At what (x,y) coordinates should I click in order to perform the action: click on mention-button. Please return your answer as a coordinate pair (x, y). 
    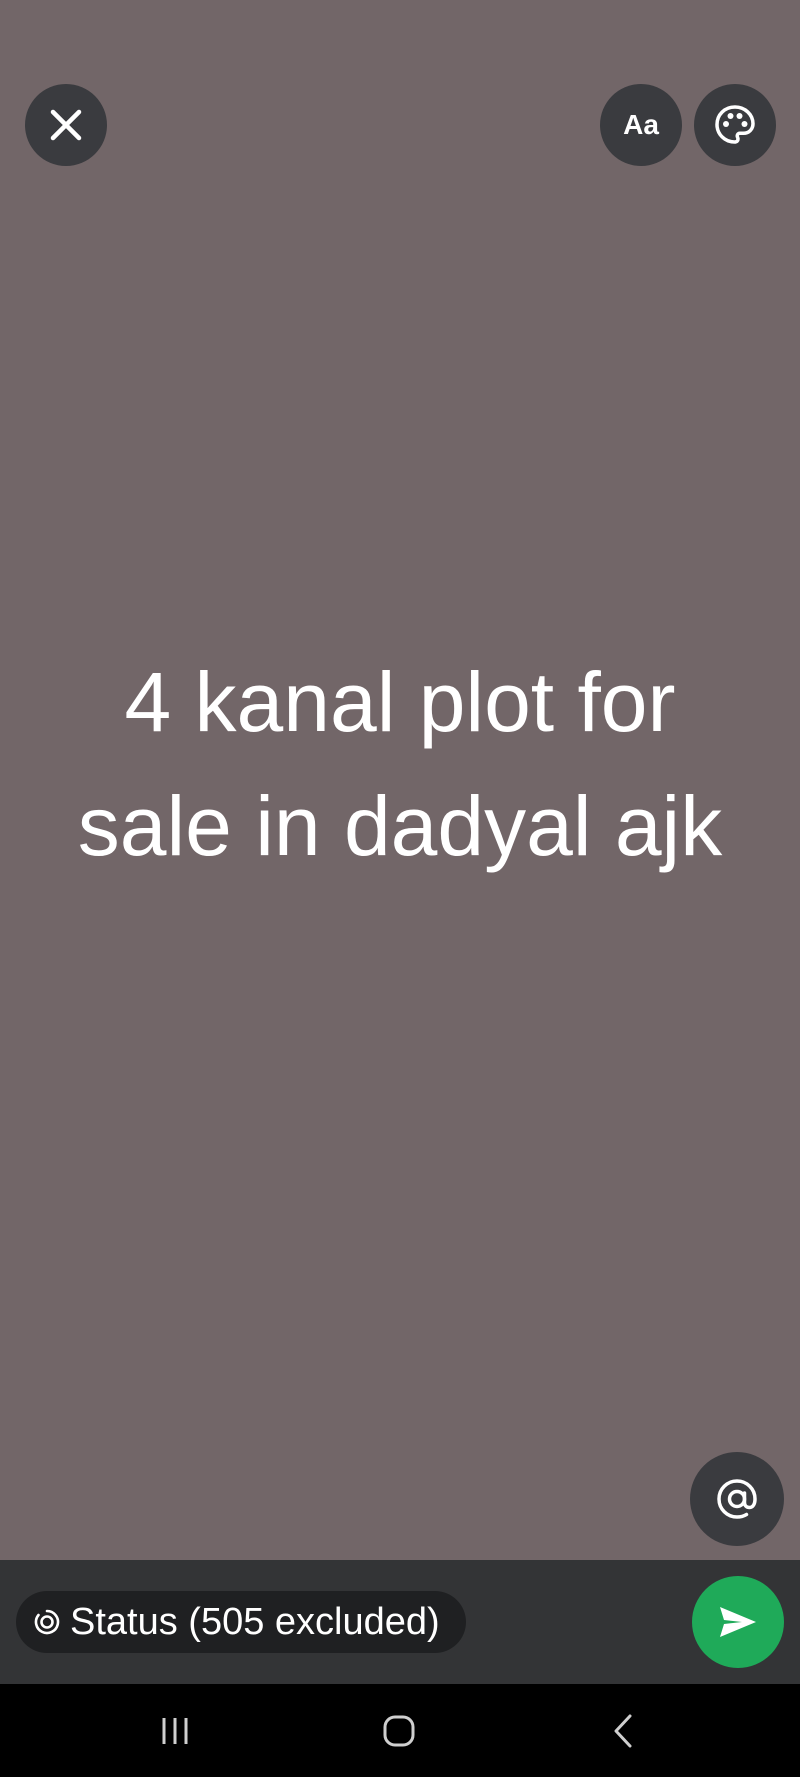
    Looking at the image, I should click on (737, 1499).